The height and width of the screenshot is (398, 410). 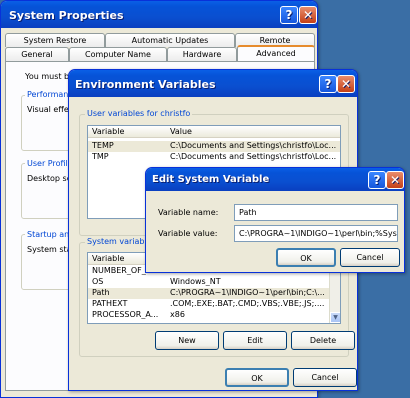 What do you see at coordinates (101, 292) in the screenshot?
I see `variable-name: Path` at bounding box center [101, 292].